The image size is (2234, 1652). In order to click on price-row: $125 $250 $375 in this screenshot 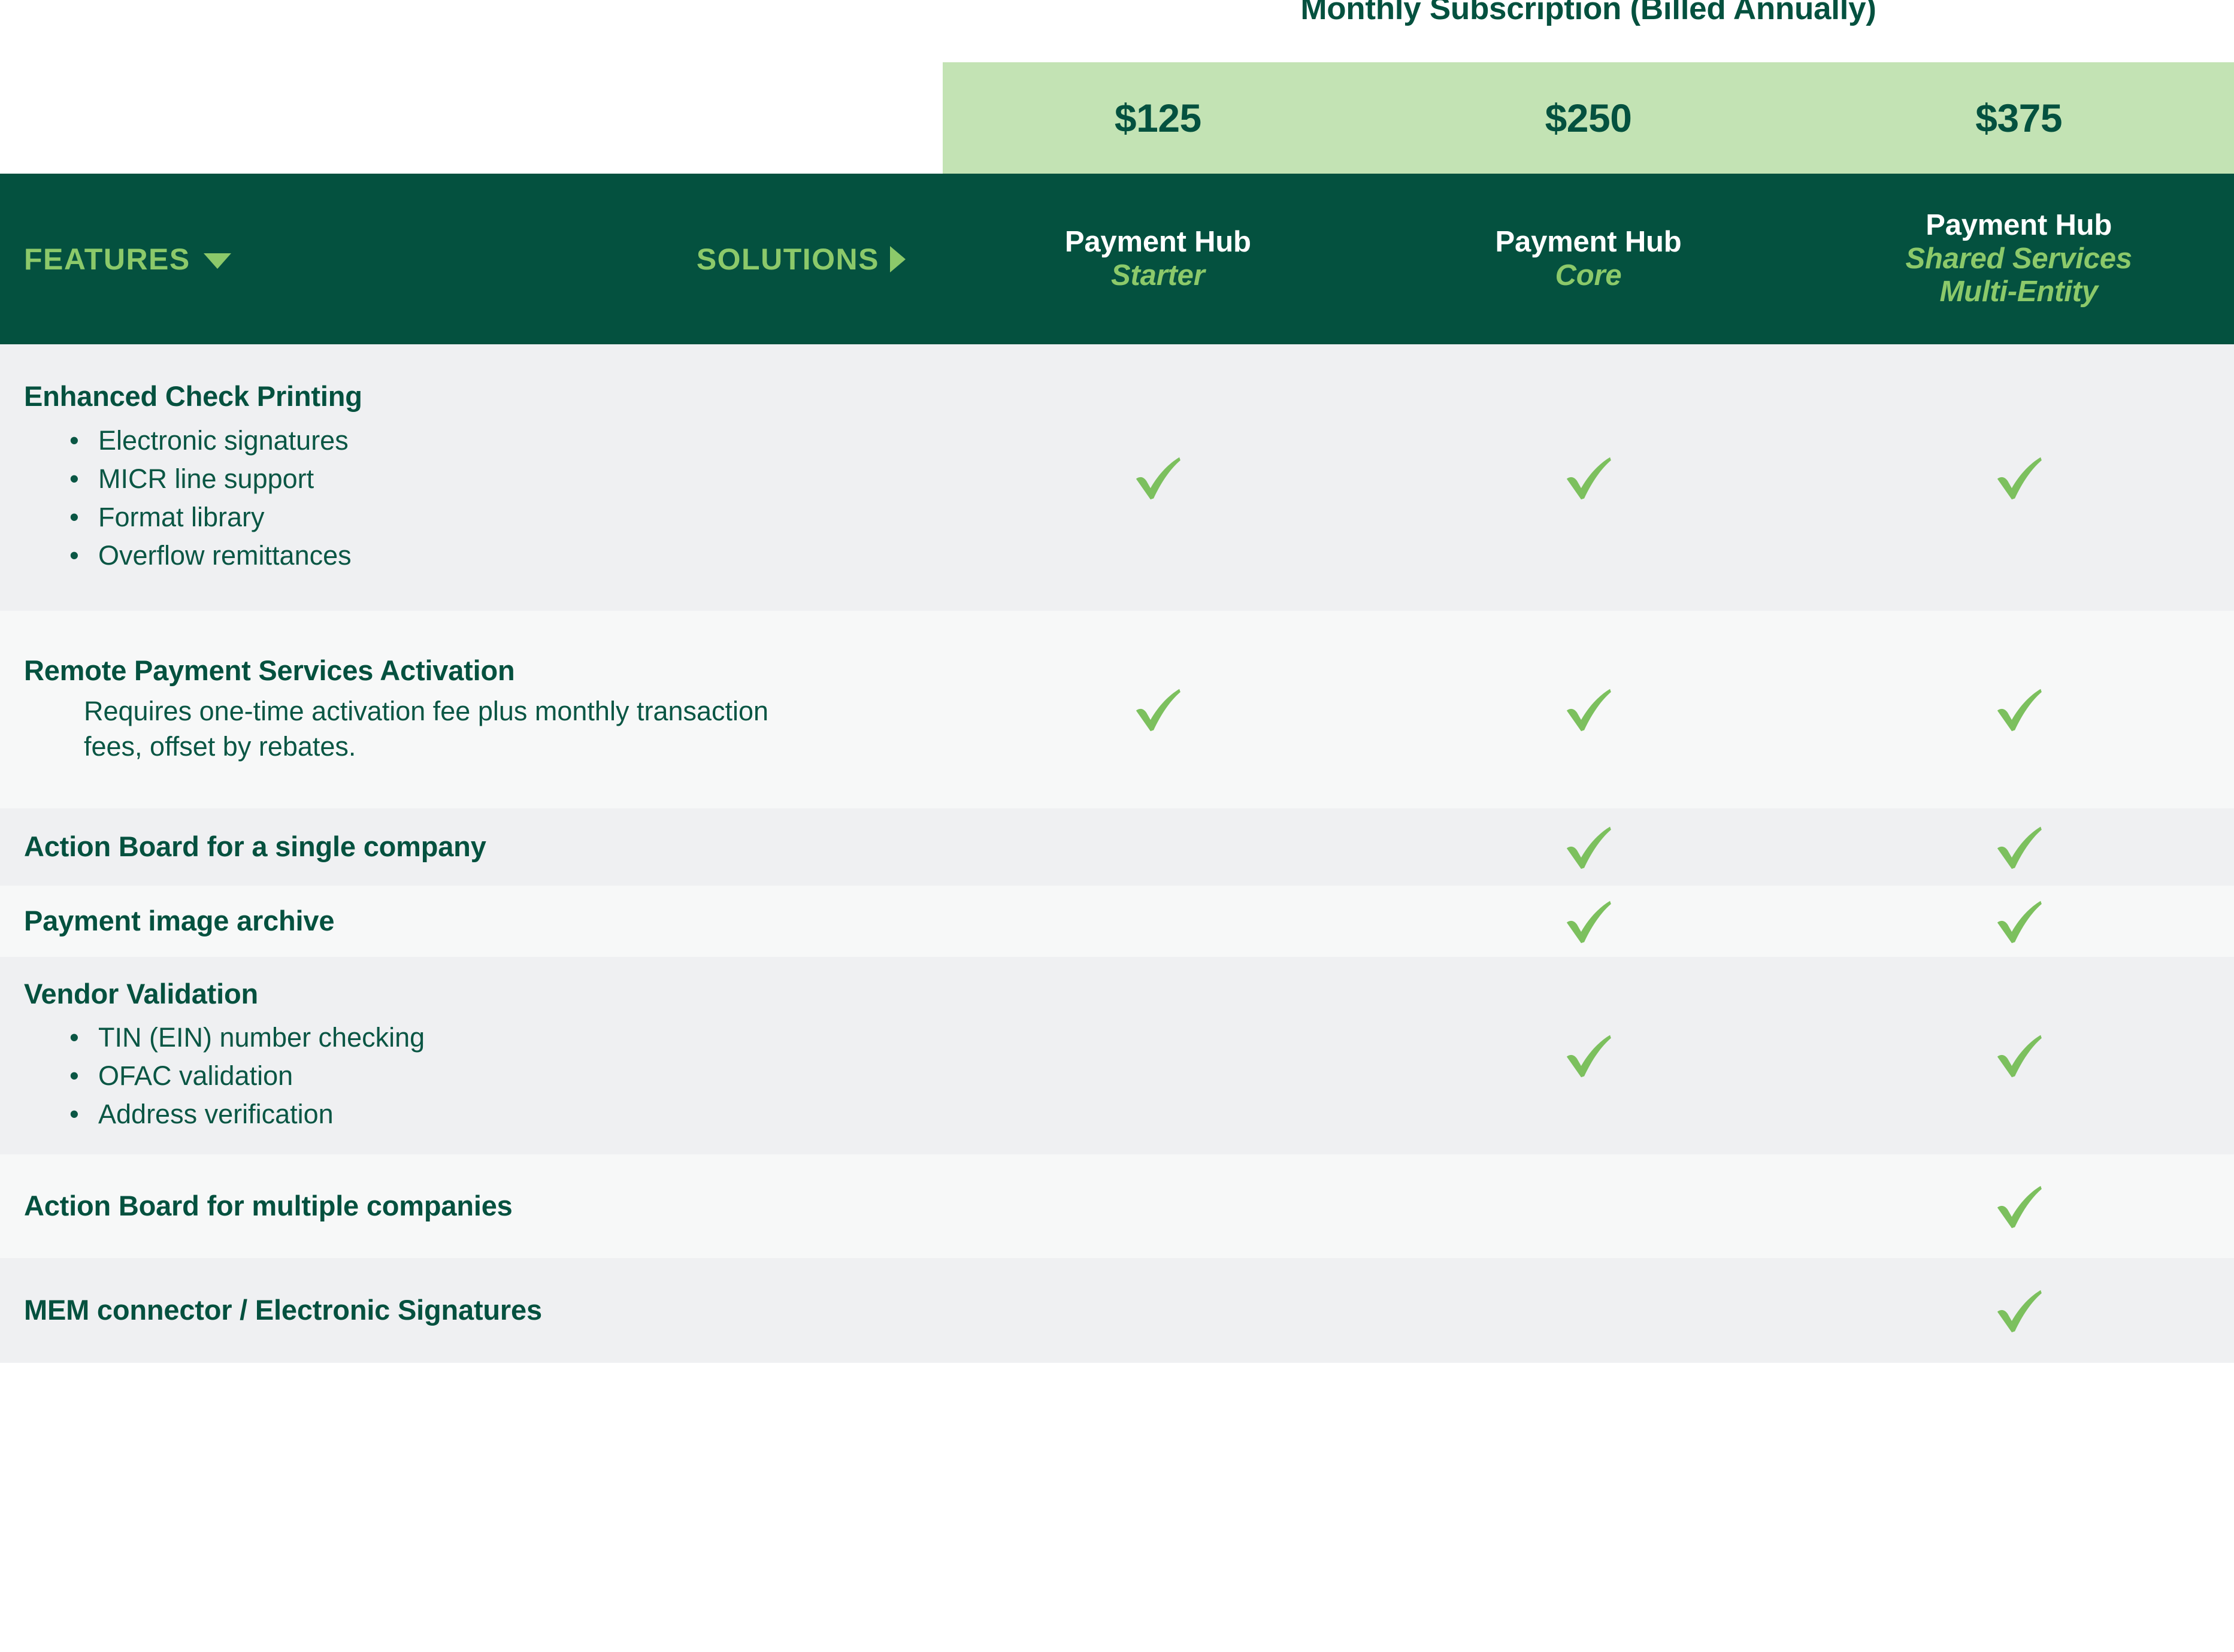, I will do `click(1588, 118)`.